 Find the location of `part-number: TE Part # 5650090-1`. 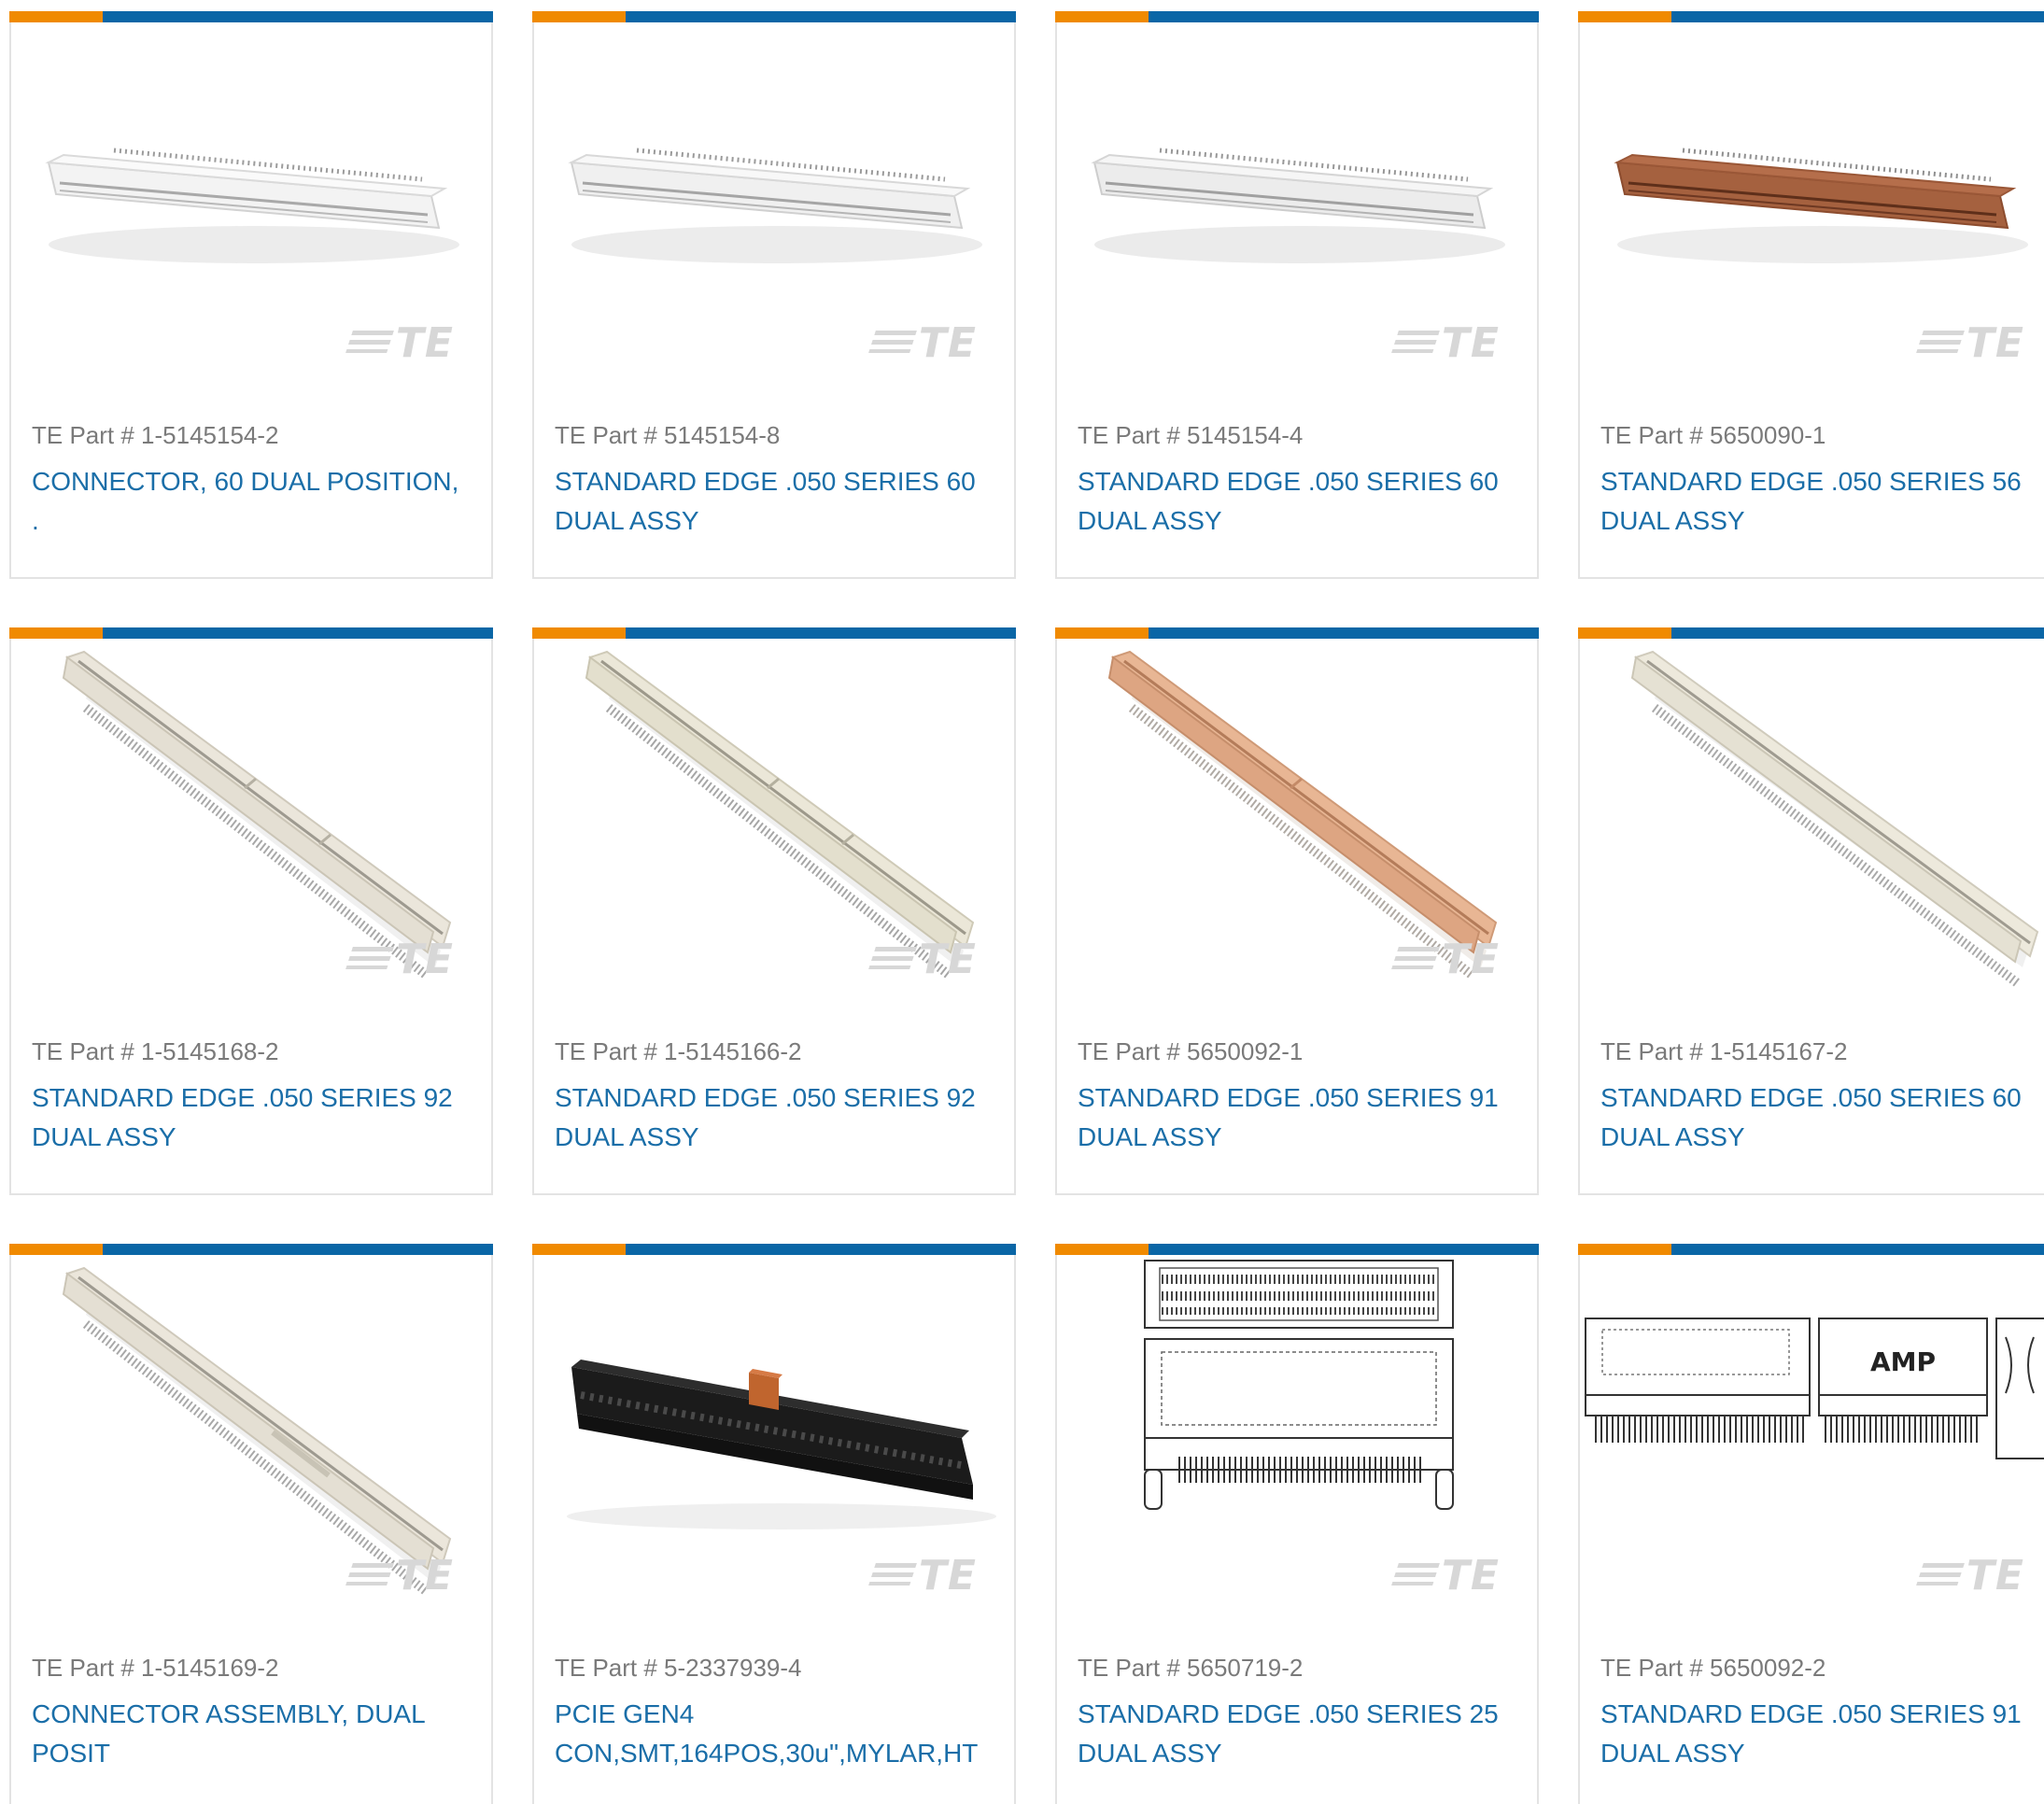

part-number: TE Part # 5650090-1 is located at coordinates (1713, 435).